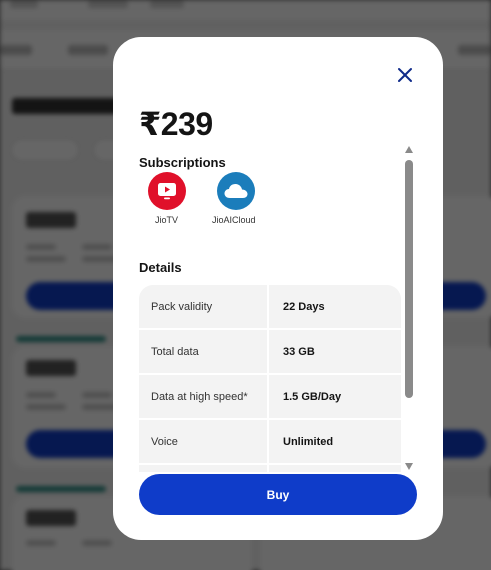 The height and width of the screenshot is (570, 491). What do you see at coordinates (204, 442) in the screenshot?
I see `detail-label: Voice` at bounding box center [204, 442].